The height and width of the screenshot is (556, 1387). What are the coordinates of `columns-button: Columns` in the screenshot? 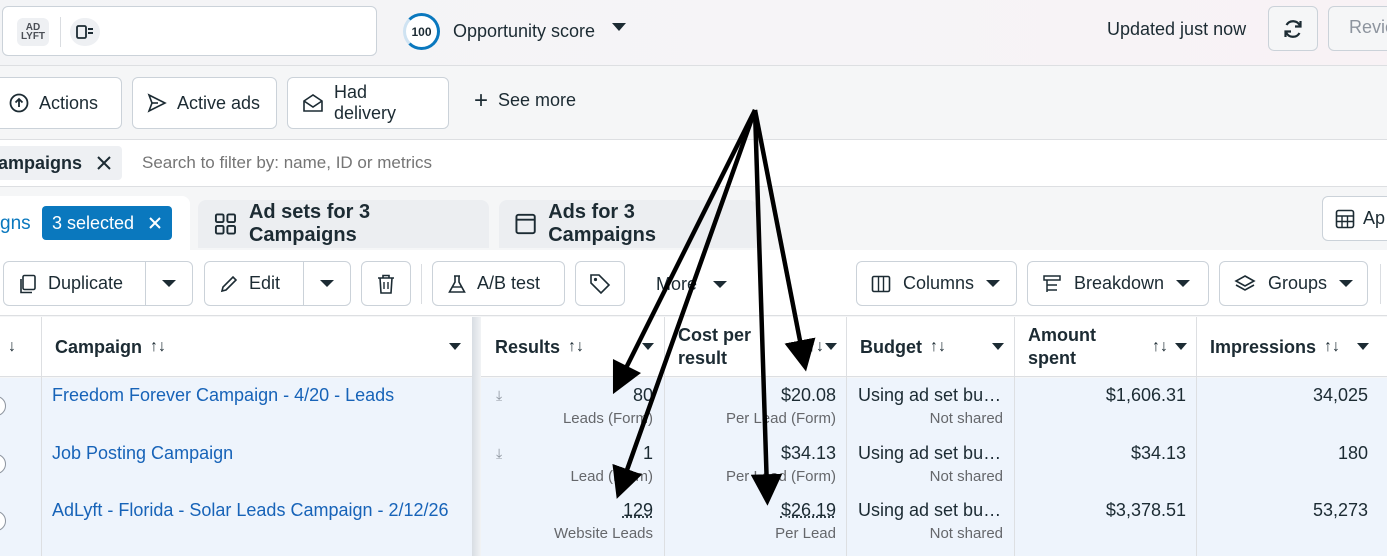 It's located at (936, 283).